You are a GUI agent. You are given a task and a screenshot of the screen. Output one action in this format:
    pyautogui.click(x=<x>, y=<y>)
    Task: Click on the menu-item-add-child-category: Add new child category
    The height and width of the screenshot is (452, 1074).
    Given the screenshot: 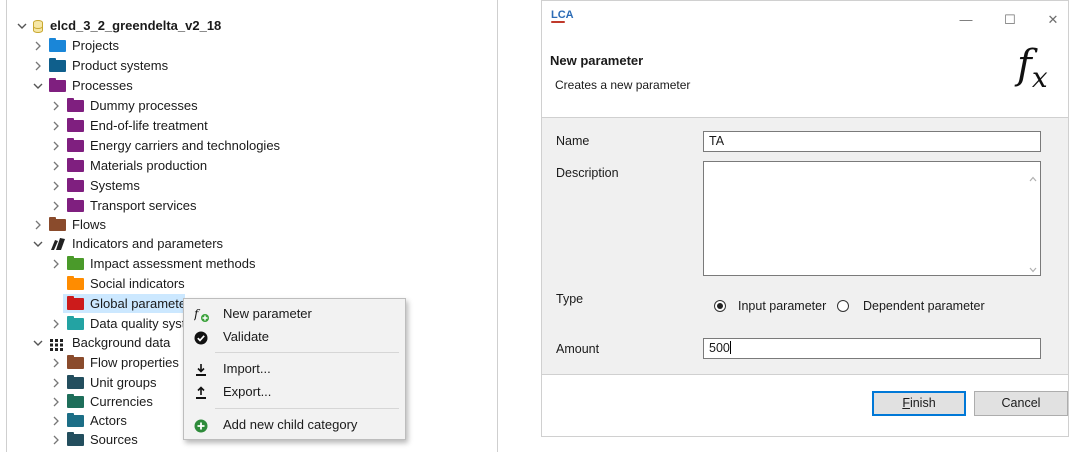 What is the action you would take?
    pyautogui.click(x=294, y=425)
    